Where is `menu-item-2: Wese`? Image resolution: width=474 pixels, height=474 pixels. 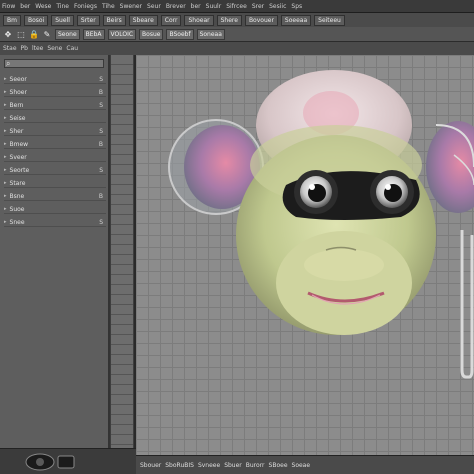
menu-item-2: Wese is located at coordinates (43, 6).